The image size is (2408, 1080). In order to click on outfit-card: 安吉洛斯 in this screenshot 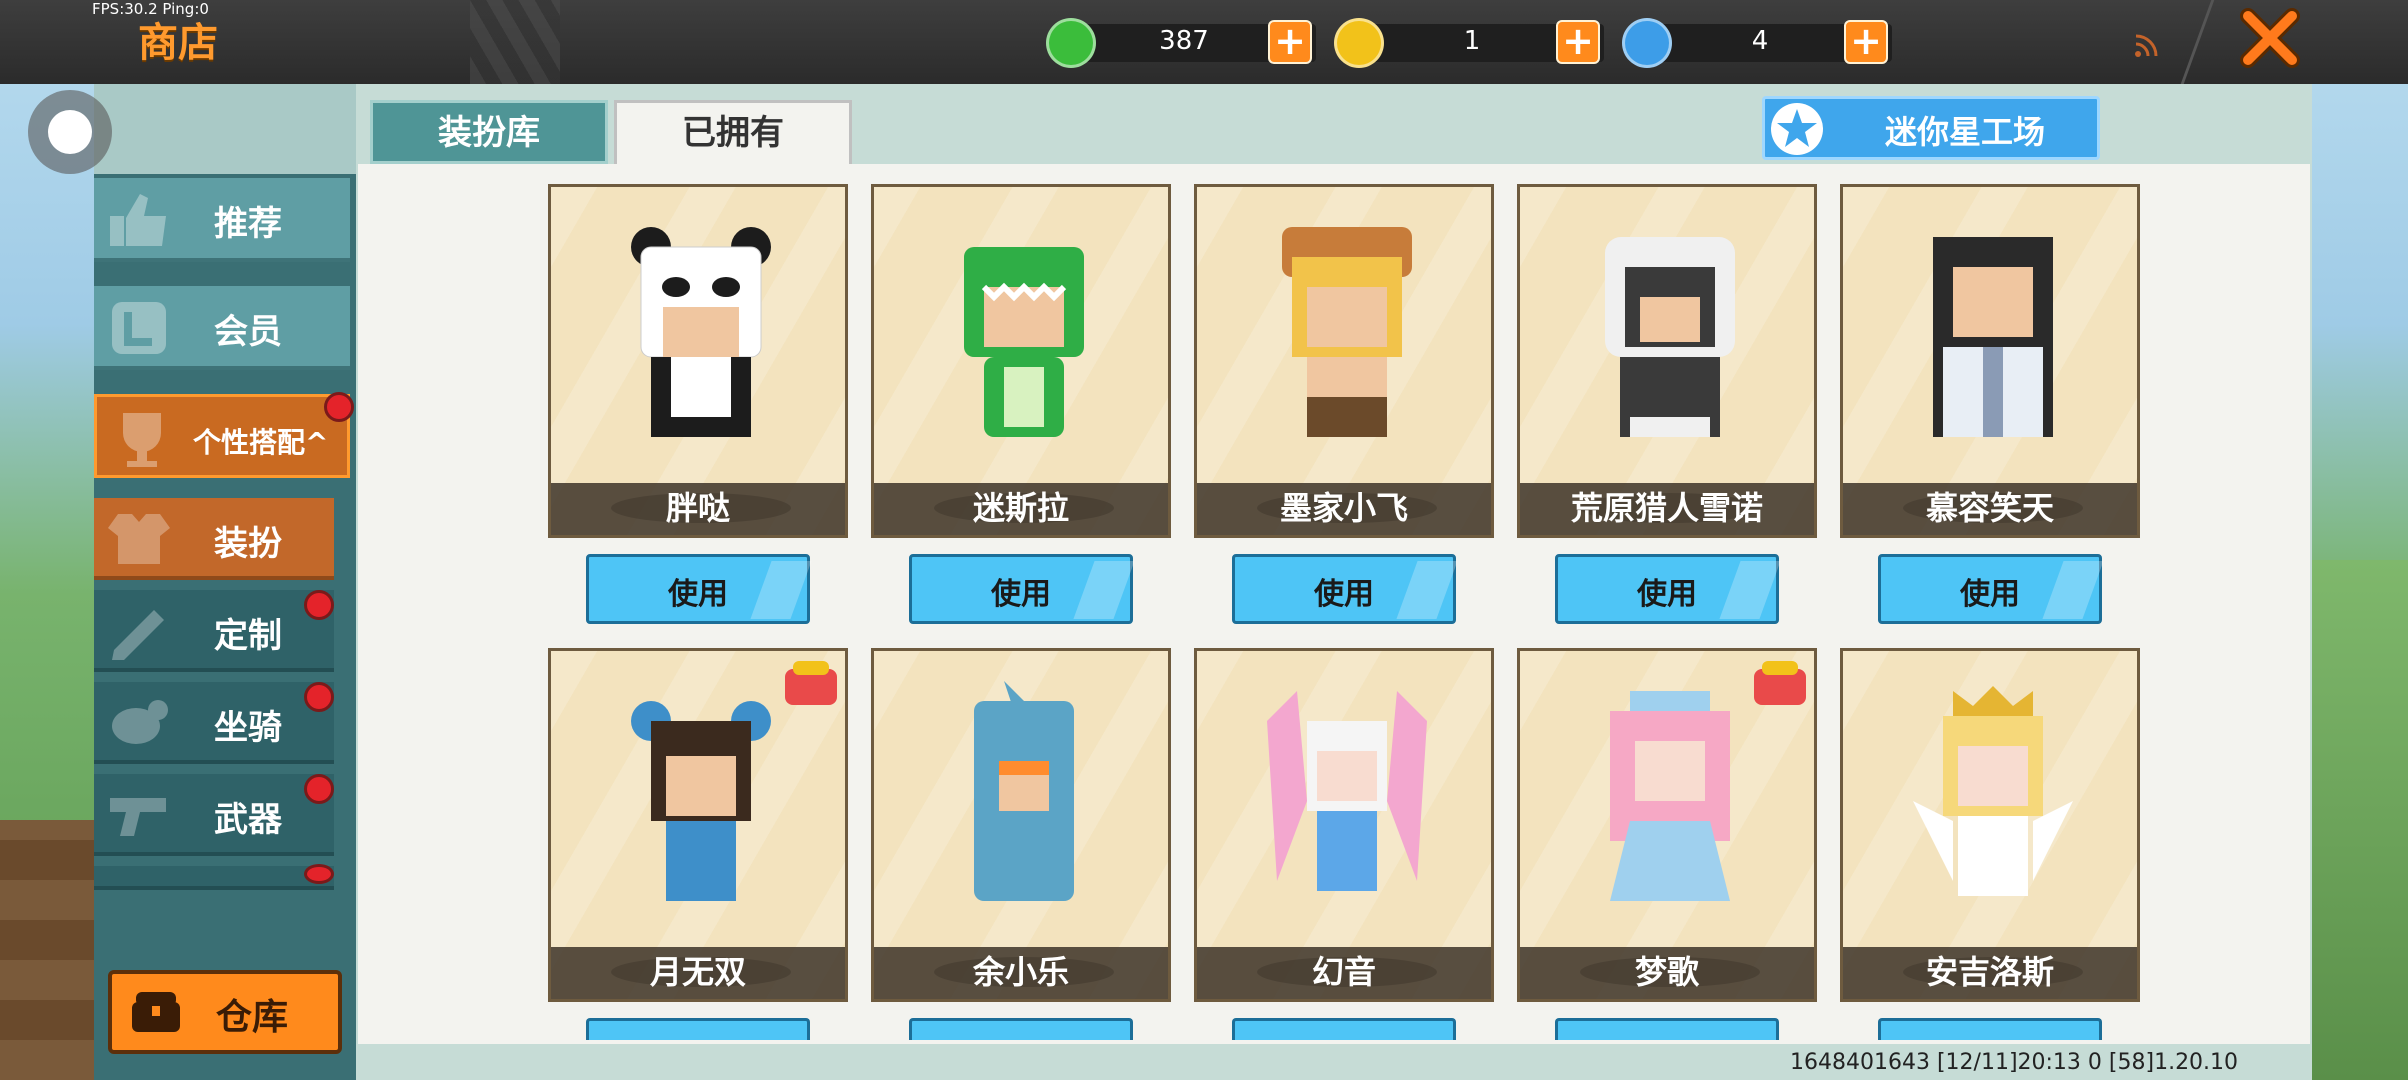, I will do `click(1990, 825)`.